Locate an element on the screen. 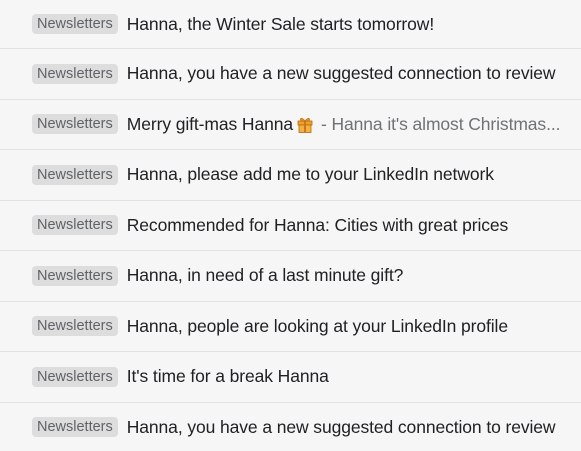  email-subject: It's time for a break Hanna is located at coordinates (228, 376).